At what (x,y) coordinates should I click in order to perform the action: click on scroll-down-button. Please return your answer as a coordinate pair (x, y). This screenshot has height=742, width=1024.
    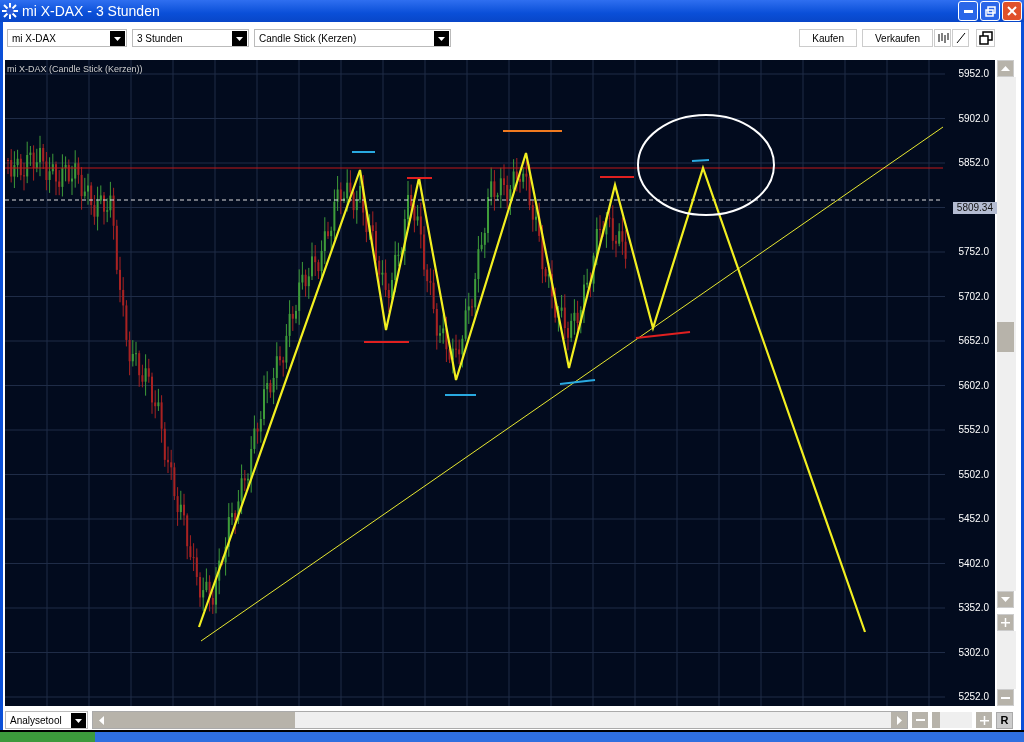
    Looking at the image, I should click on (1005, 599).